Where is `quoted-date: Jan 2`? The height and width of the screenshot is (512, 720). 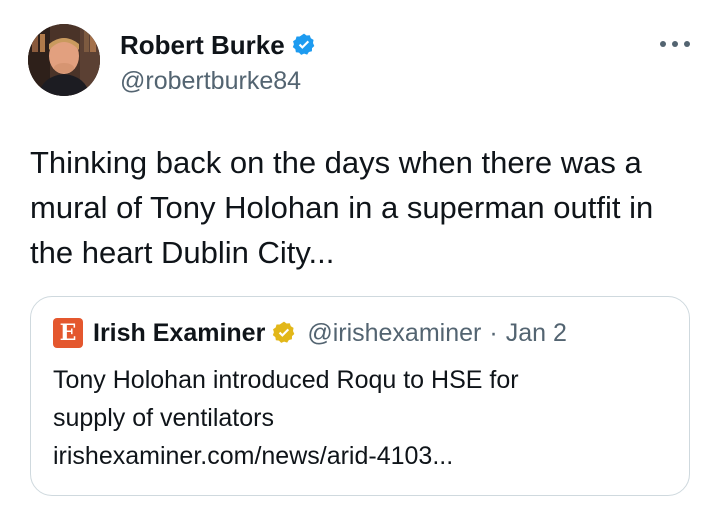 quoted-date: Jan 2 is located at coordinates (536, 333).